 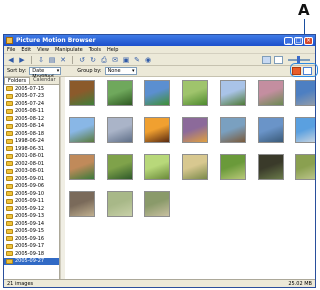 I want to click on folder-item: 2005-07-23, so click(x=31, y=97).